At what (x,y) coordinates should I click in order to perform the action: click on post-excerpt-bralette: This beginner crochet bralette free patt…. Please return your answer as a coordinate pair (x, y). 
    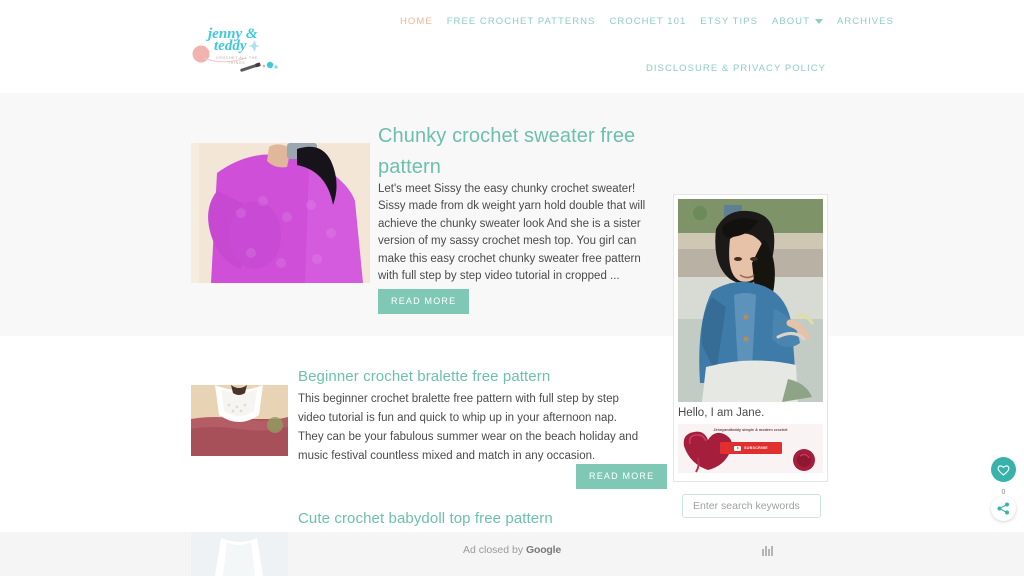
    Looking at the image, I should click on (468, 427).